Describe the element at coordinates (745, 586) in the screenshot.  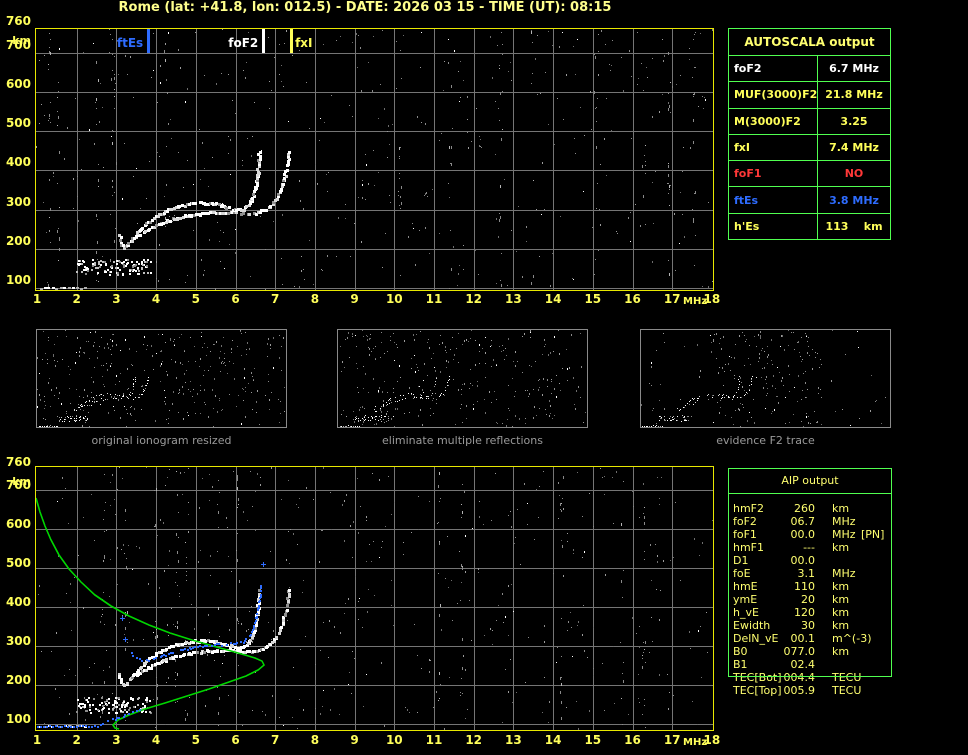
I see `aip-param-name: hmE` at that location.